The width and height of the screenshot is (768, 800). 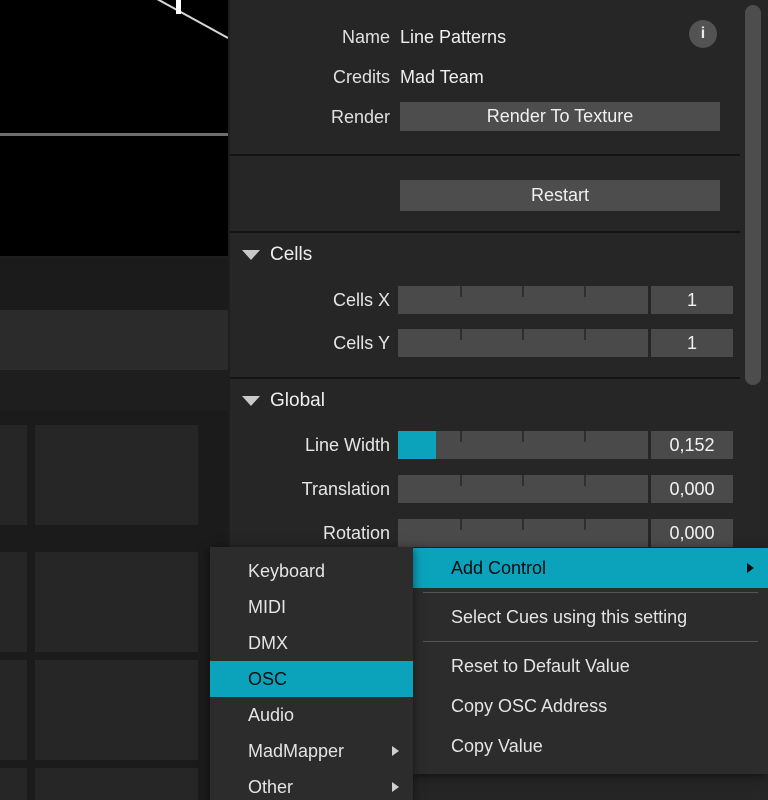 What do you see at coordinates (485, 401) in the screenshot?
I see `section-header-global: Global` at bounding box center [485, 401].